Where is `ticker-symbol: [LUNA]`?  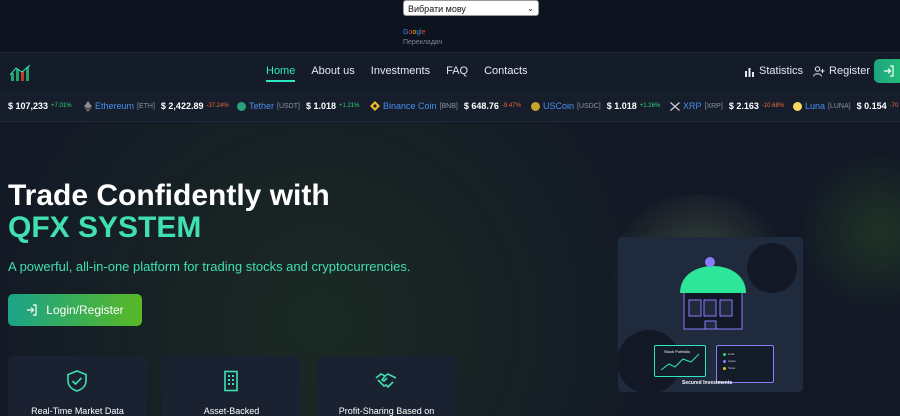 ticker-symbol: [LUNA] is located at coordinates (839, 106).